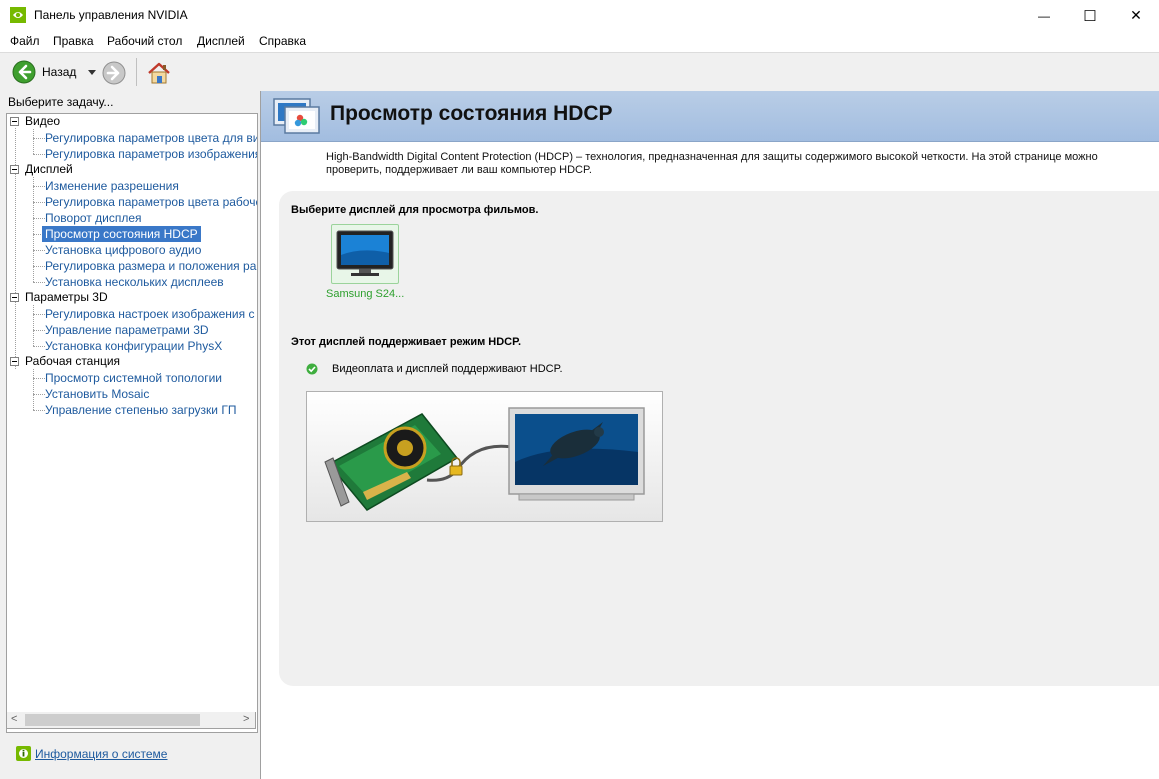 The height and width of the screenshot is (779, 1159). What do you see at coordinates (576, 454) in the screenshot?
I see `tv-image` at bounding box center [576, 454].